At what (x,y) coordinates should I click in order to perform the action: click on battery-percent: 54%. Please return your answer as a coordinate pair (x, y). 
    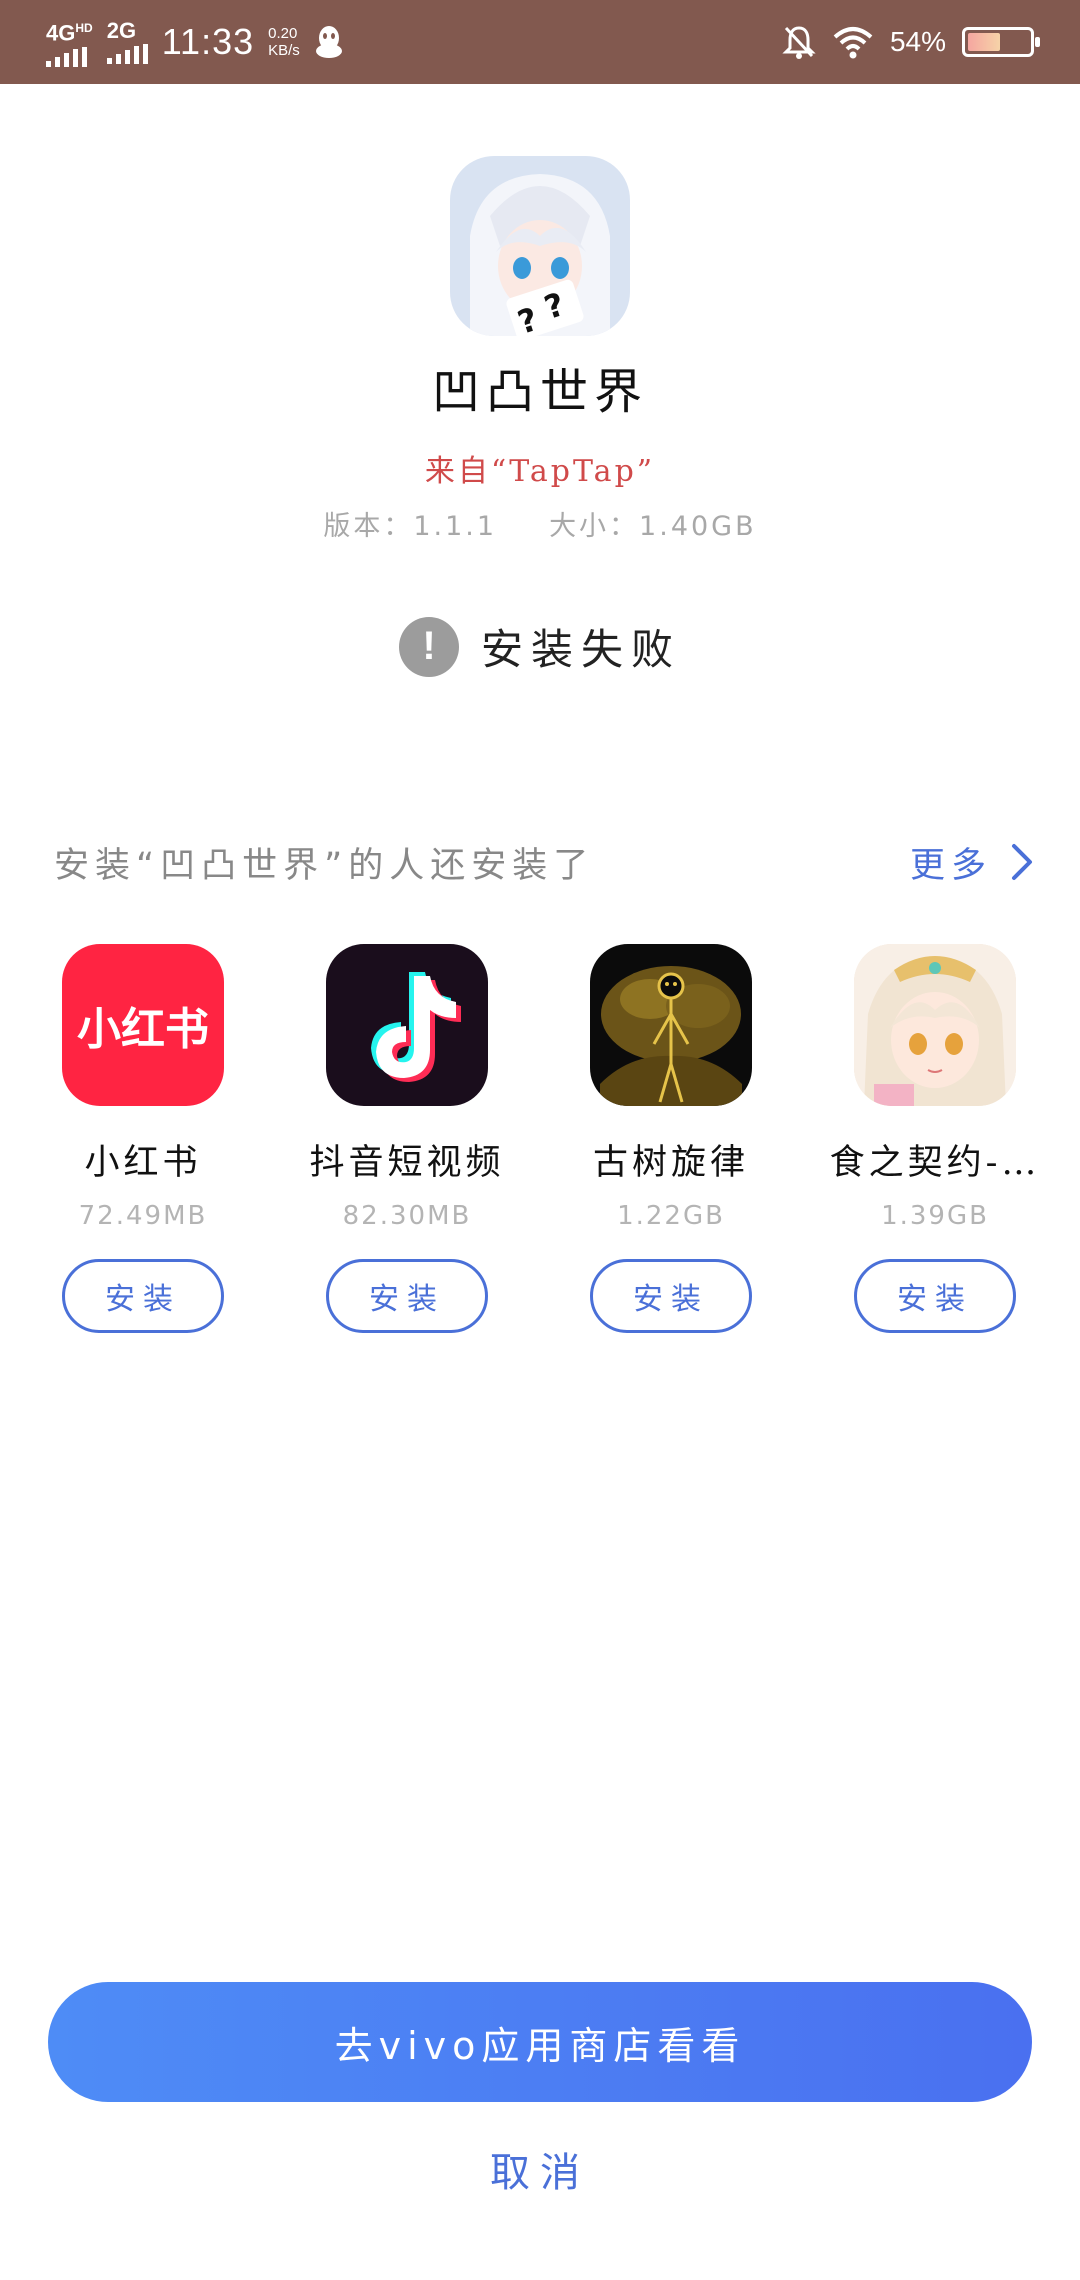
    Looking at the image, I should click on (917, 41).